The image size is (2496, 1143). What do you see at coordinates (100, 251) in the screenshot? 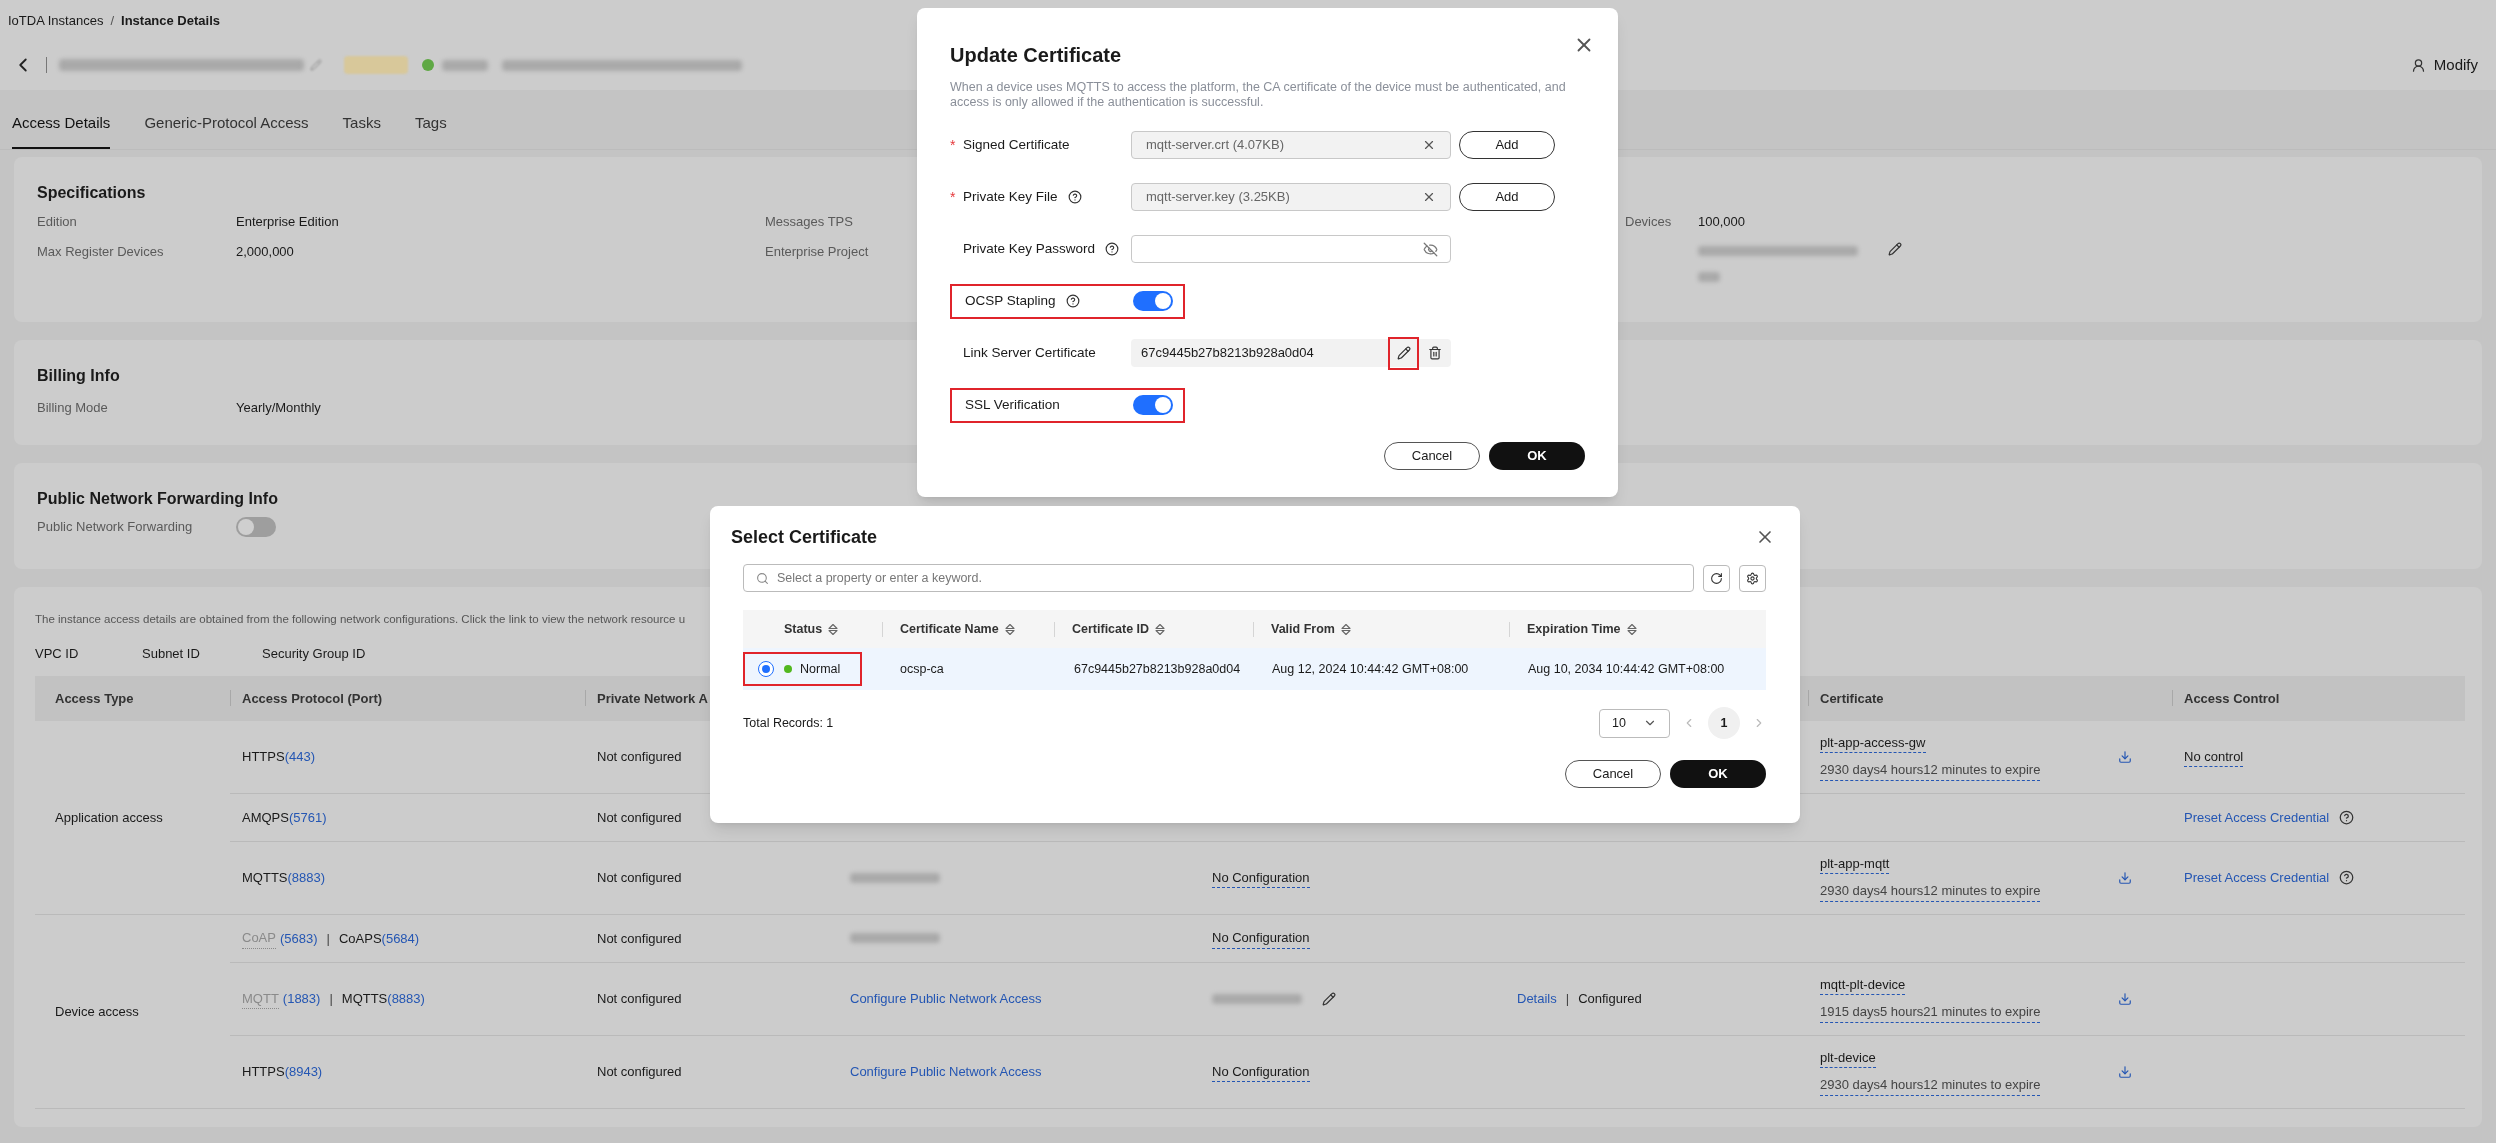
I see `field-label: Max Register Devices` at bounding box center [100, 251].